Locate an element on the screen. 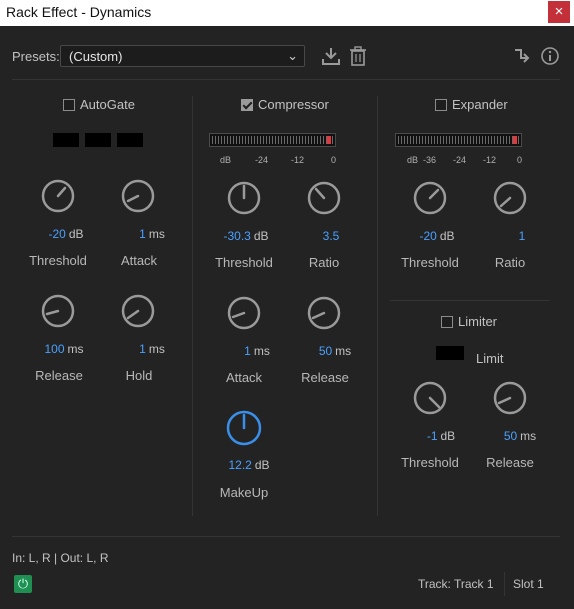  compressor-threshold-label: Threshold is located at coordinates (244, 262).